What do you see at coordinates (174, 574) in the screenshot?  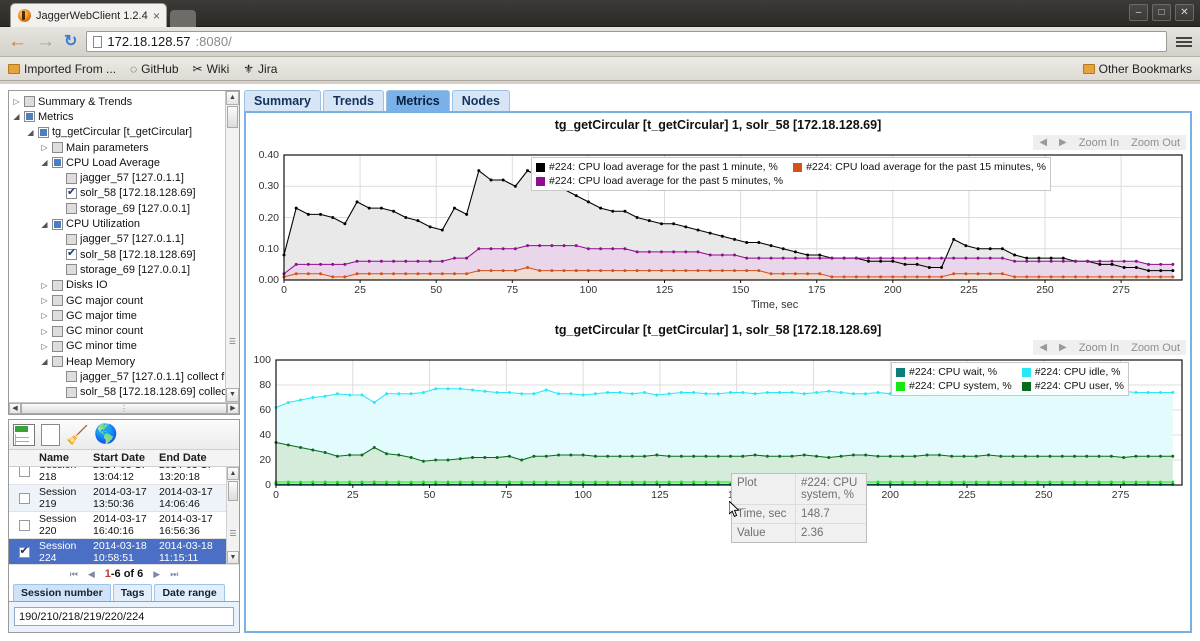 I see `pager-last-button: ⏭` at bounding box center [174, 574].